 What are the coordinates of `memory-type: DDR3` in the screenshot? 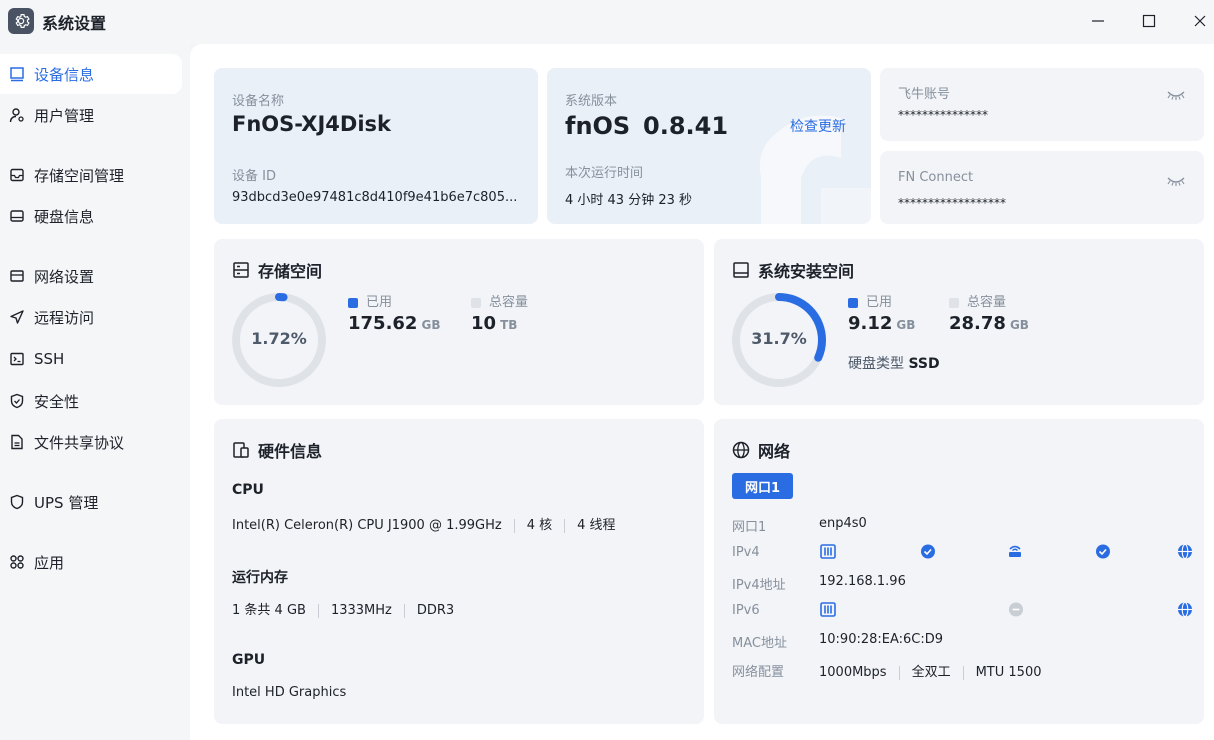 It's located at (435, 610).